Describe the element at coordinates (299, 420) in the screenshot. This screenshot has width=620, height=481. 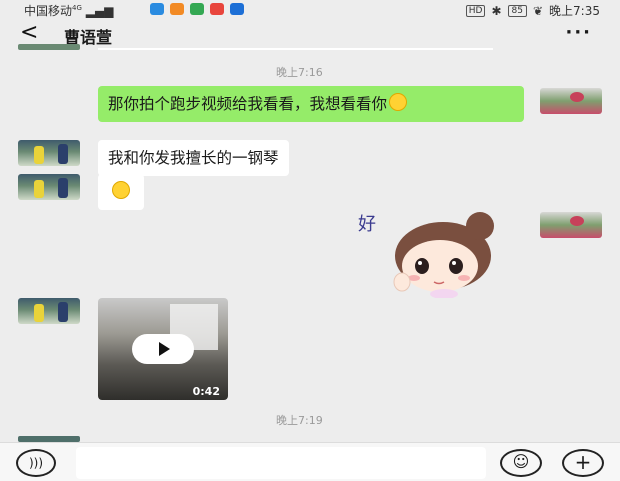
I see `timestamp: 晚上7:19` at that location.